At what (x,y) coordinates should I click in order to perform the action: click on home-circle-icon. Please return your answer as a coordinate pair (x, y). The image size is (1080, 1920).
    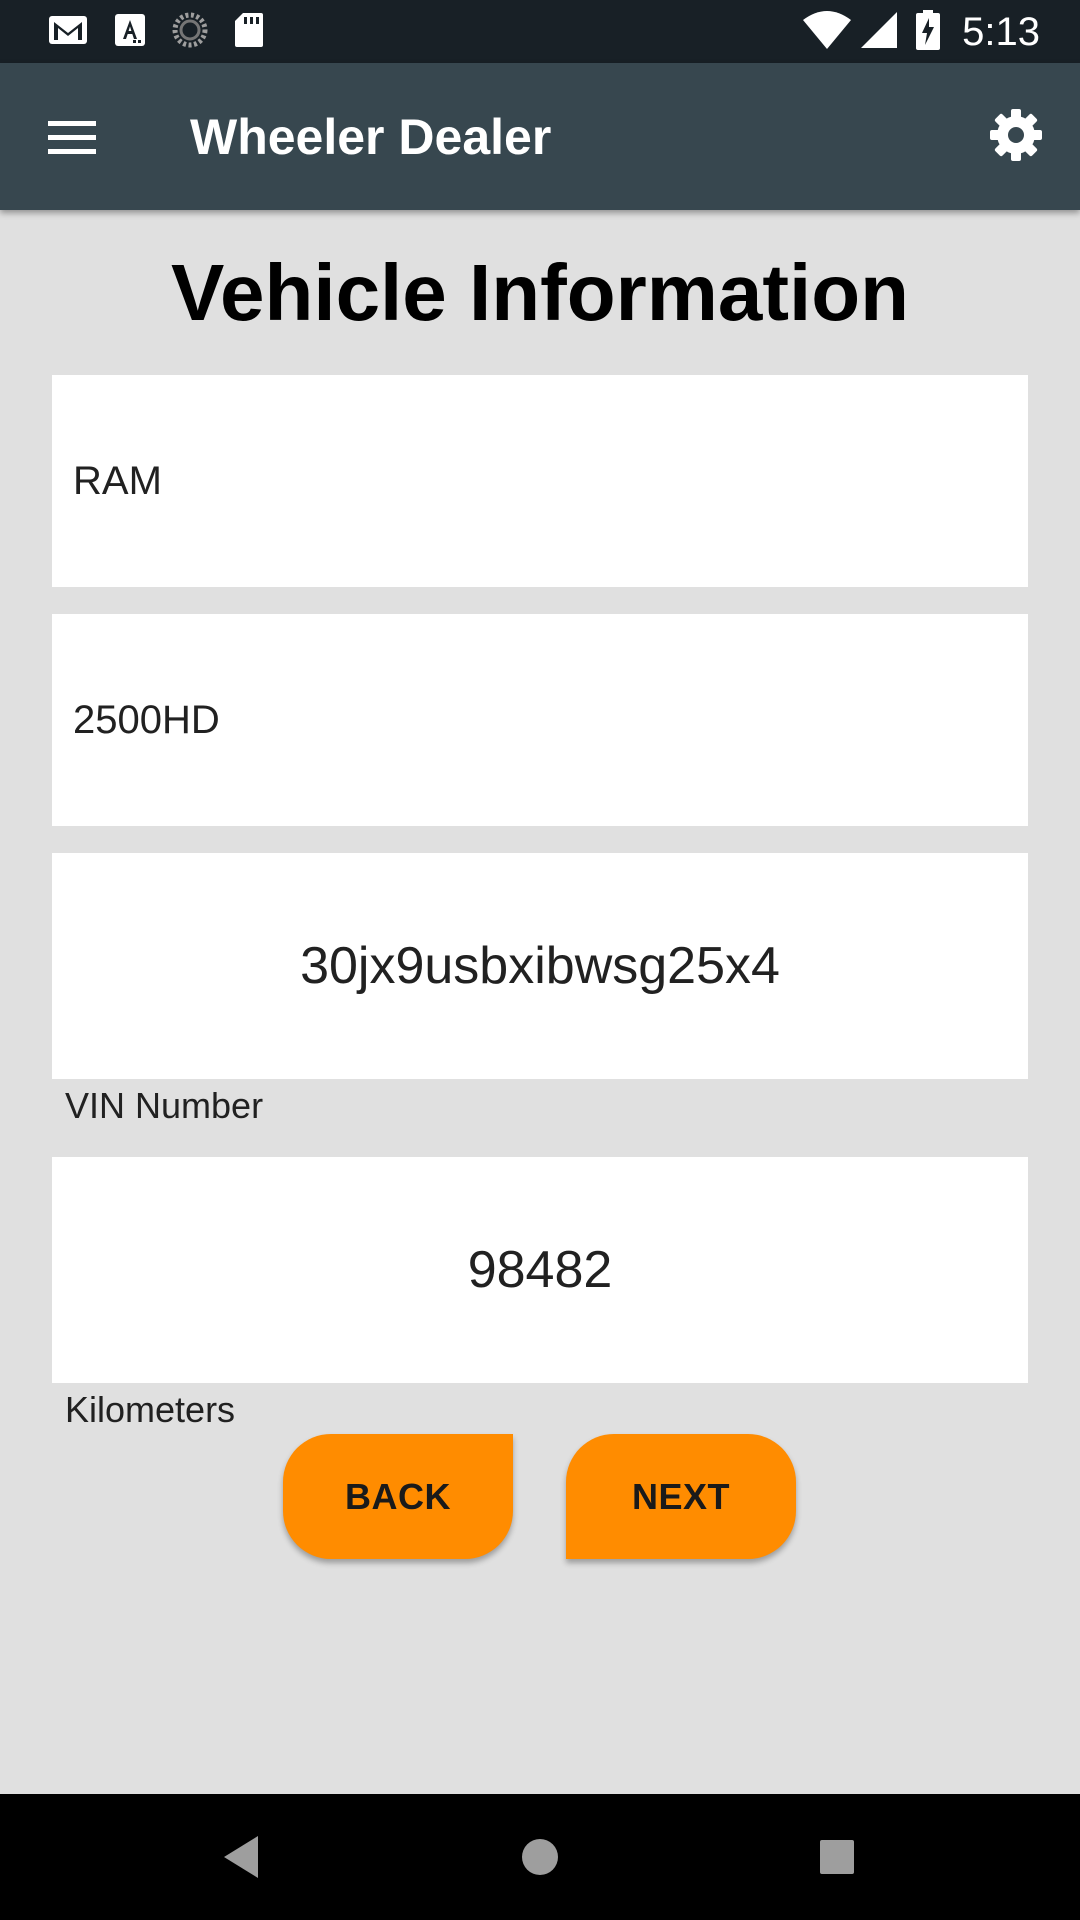
    Looking at the image, I should click on (540, 1857).